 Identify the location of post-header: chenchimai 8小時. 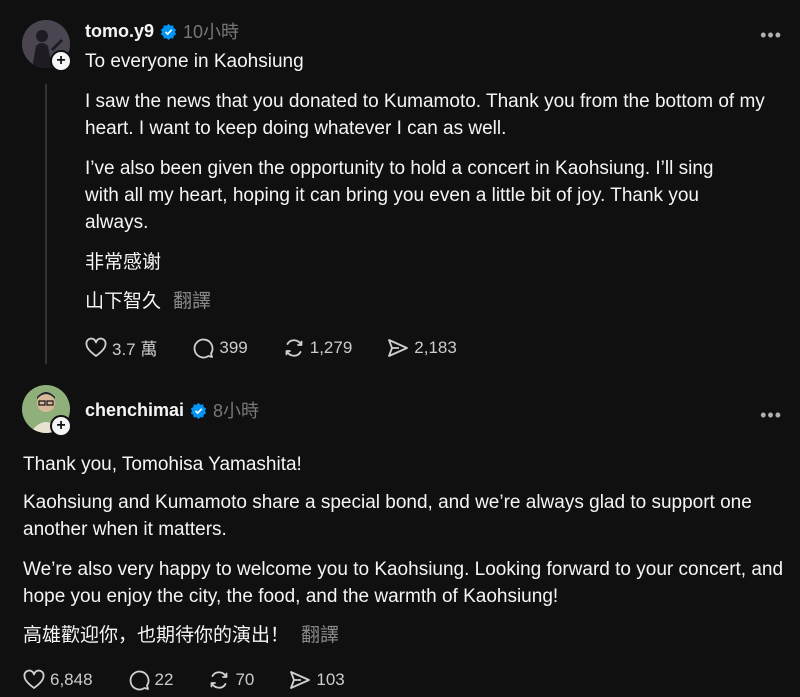
(172, 410).